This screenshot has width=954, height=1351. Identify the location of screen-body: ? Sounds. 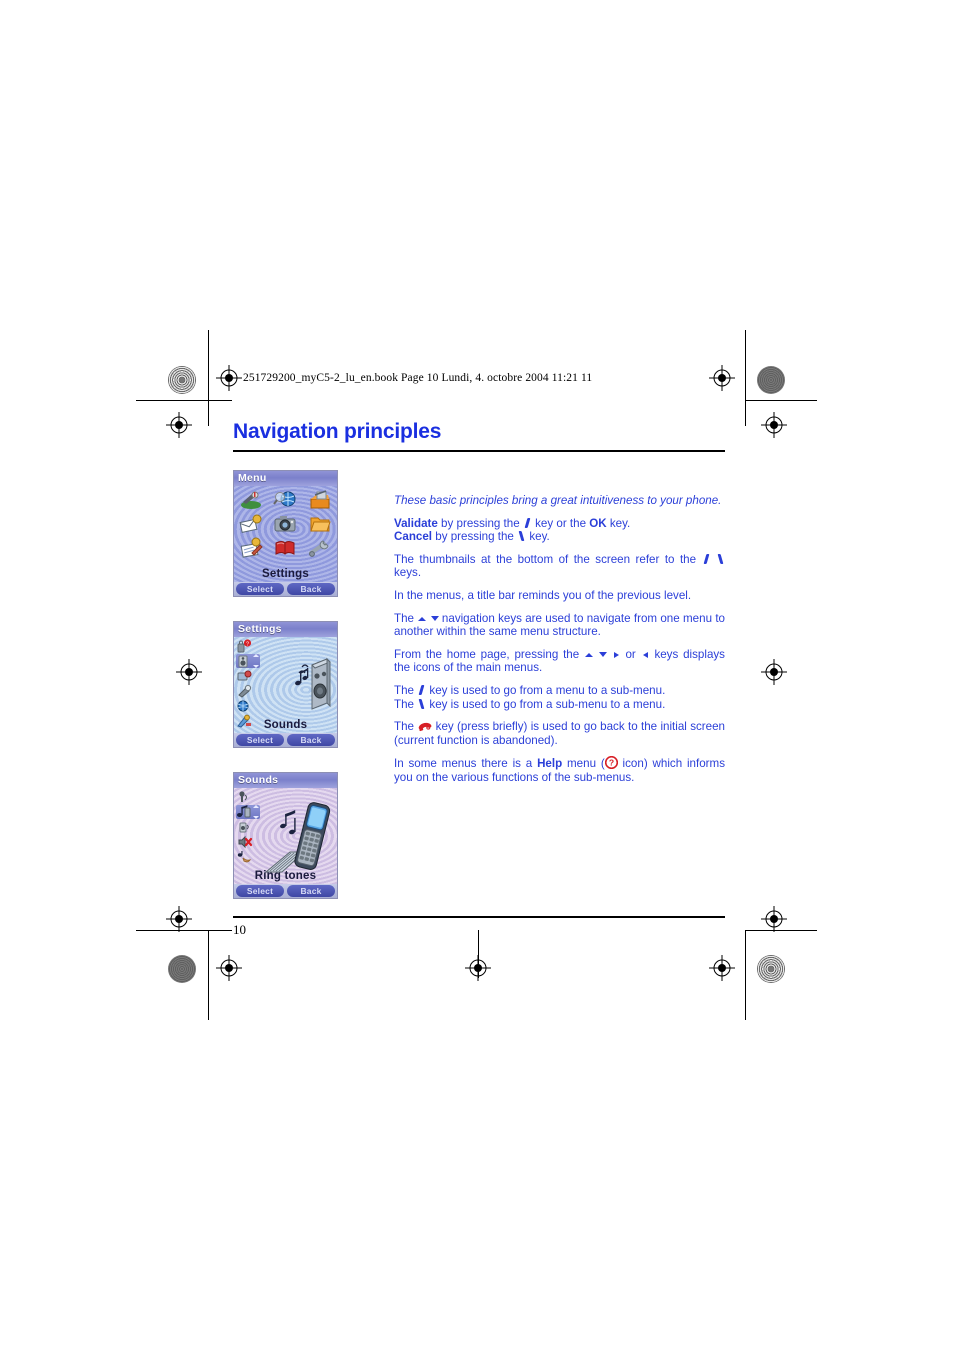
(285, 685).